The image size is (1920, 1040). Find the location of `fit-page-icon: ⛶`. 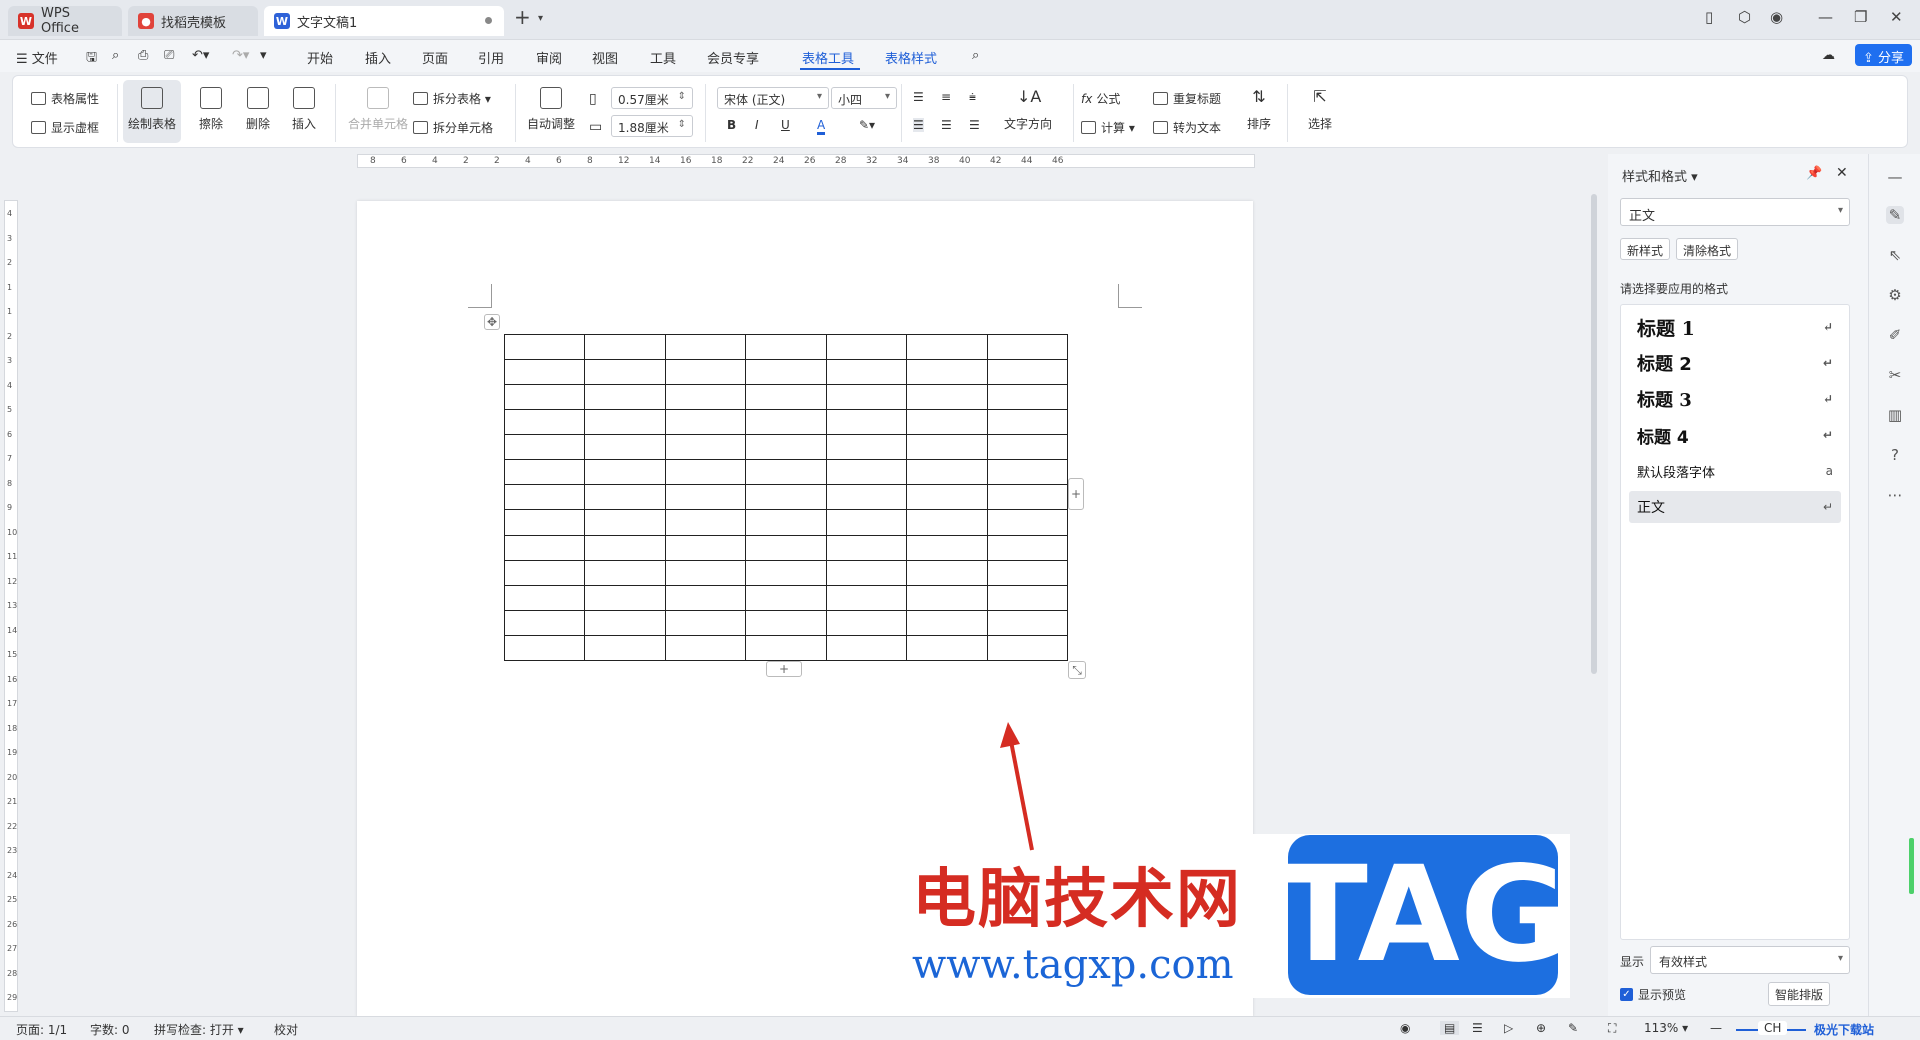

fit-page-icon: ⛶ is located at coordinates (1612, 1028).